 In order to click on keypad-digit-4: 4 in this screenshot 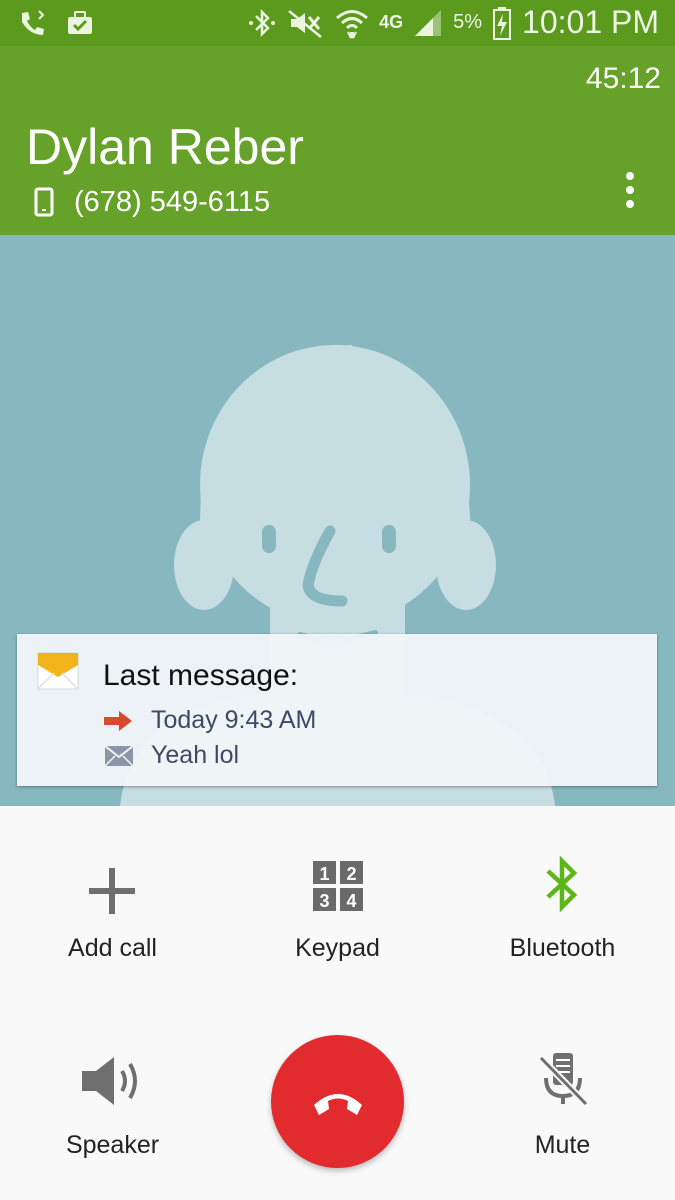, I will do `click(351, 901)`.